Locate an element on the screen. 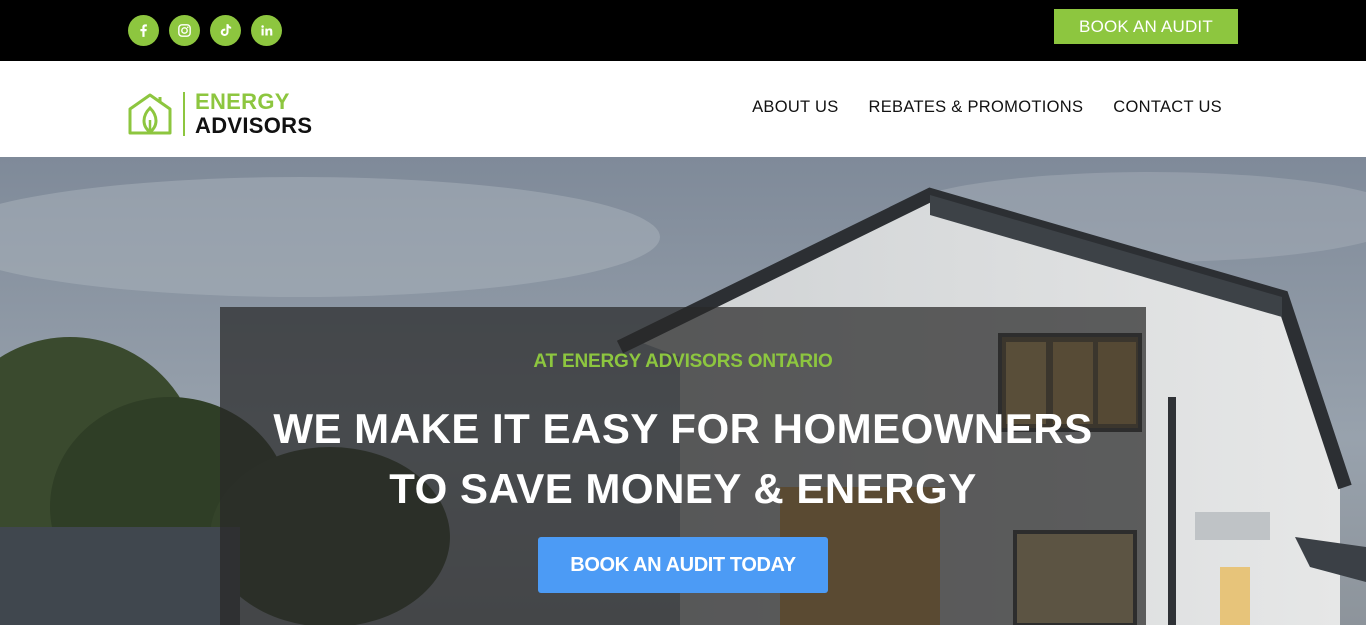  book-audit-button: BOOK AN AUDIT is located at coordinates (1146, 26).